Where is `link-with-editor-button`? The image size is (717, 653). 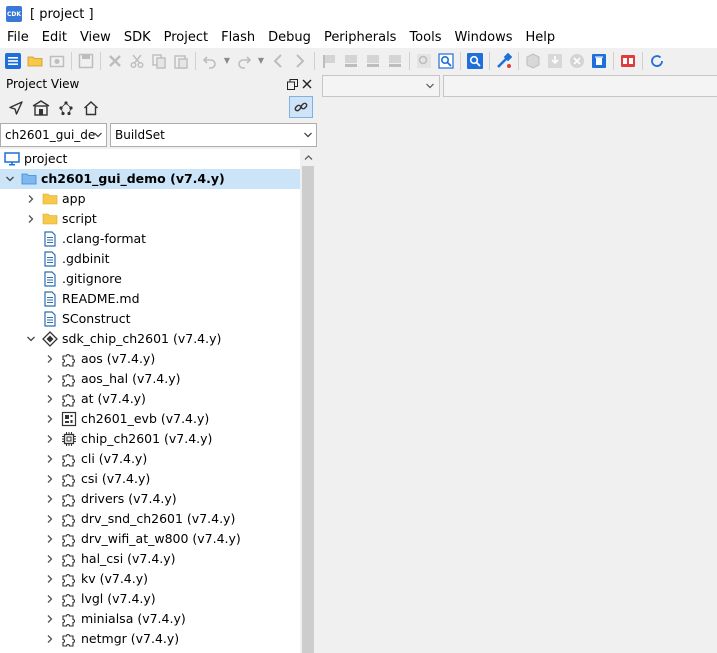
link-with-editor-button is located at coordinates (301, 107).